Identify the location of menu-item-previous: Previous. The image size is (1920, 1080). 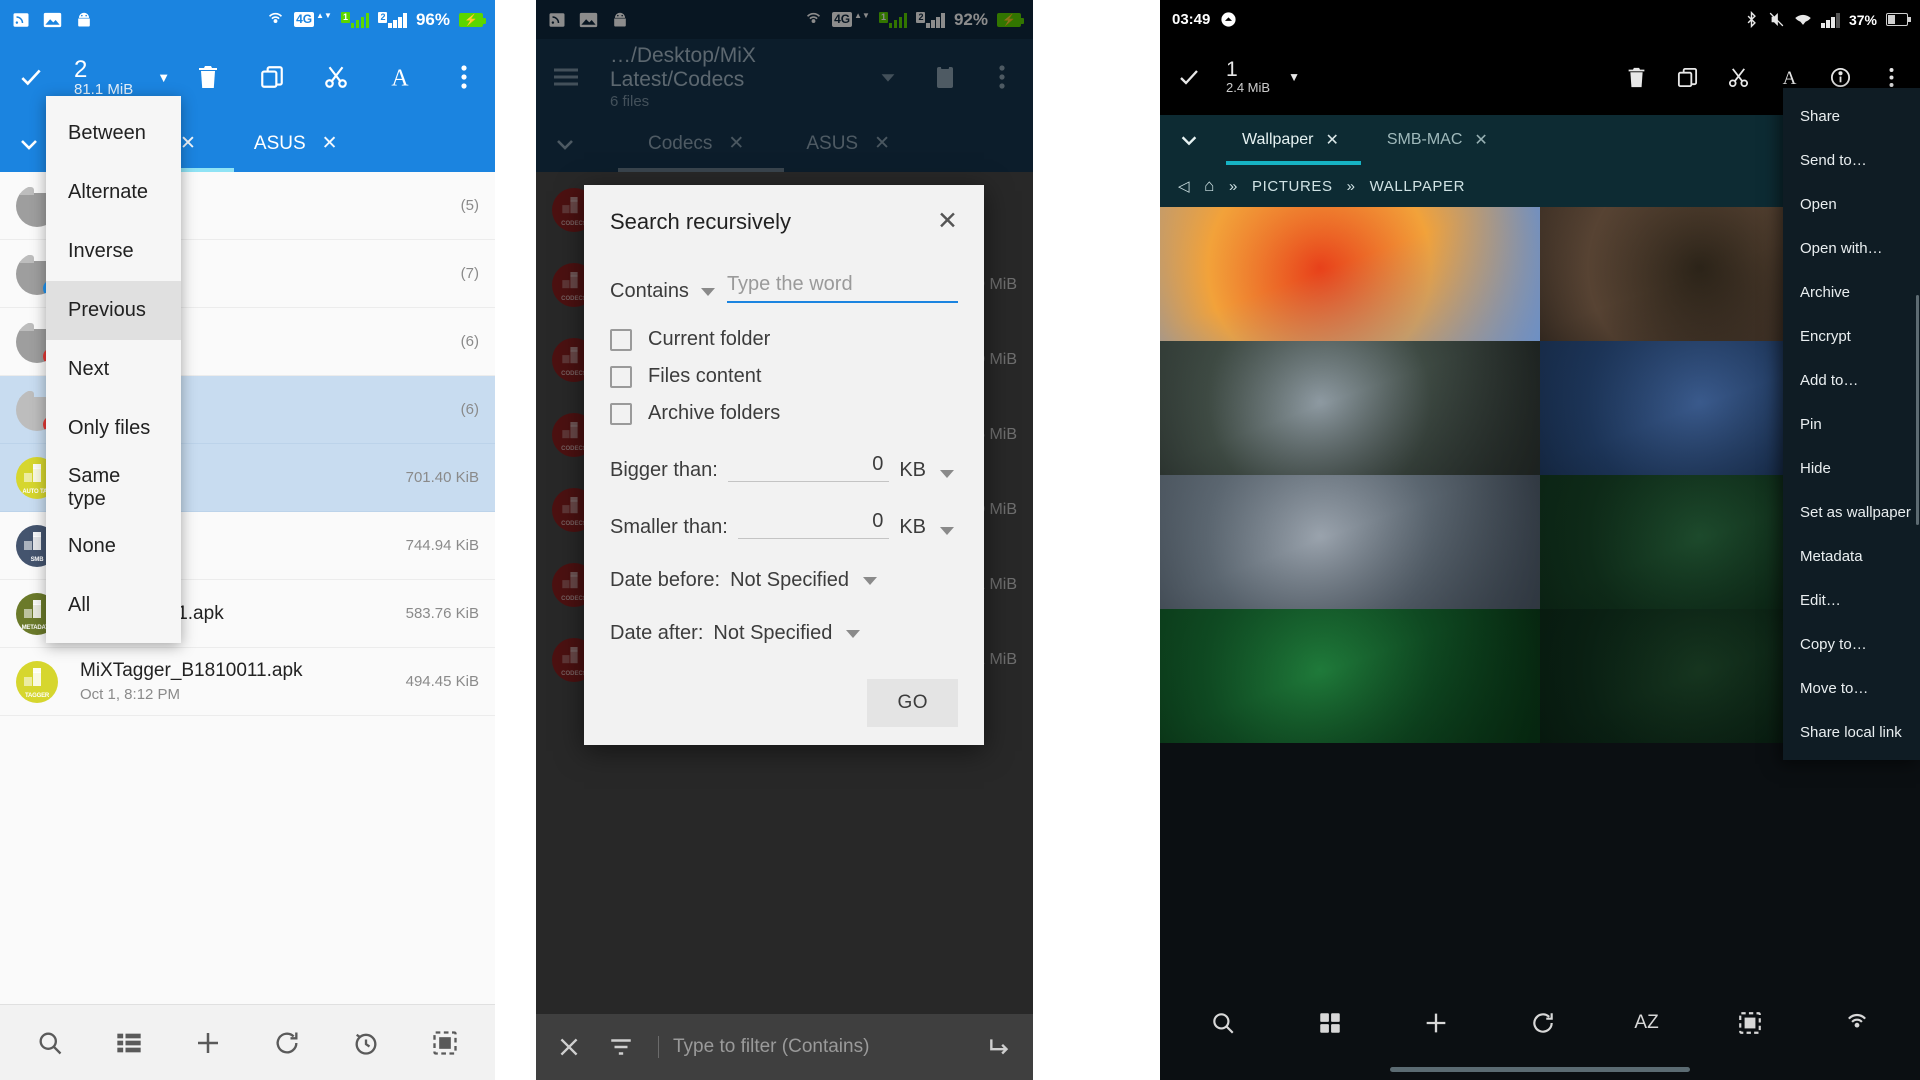
(113, 310).